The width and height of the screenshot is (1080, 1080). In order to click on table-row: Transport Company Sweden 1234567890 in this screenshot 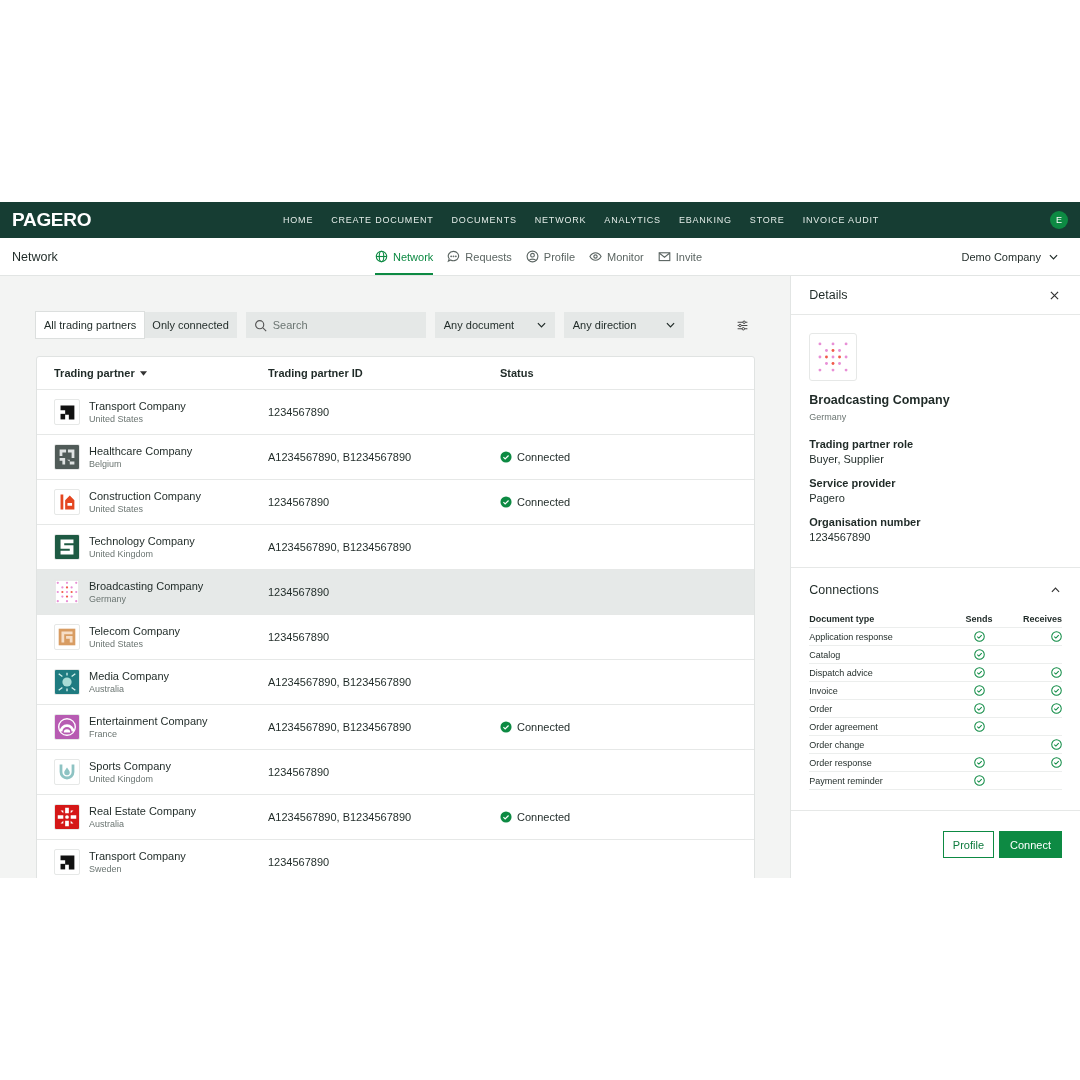, I will do `click(396, 859)`.